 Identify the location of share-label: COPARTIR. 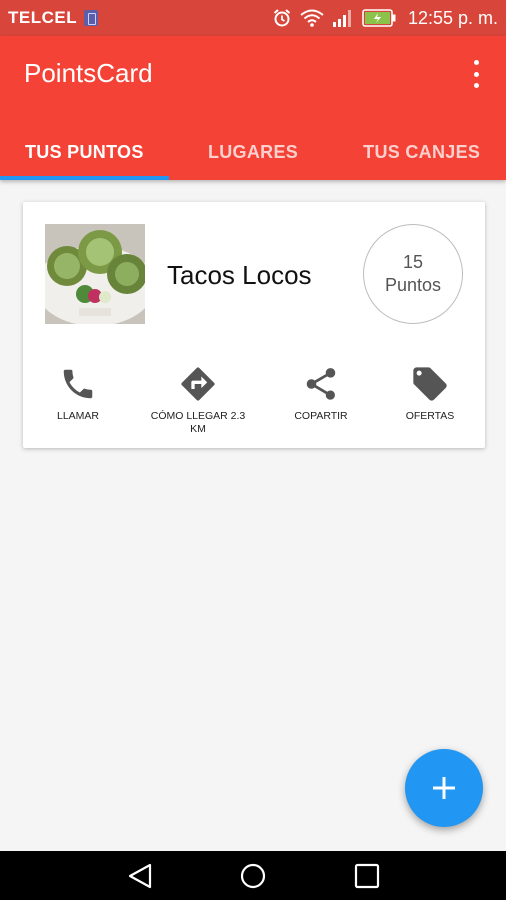
(321, 416).